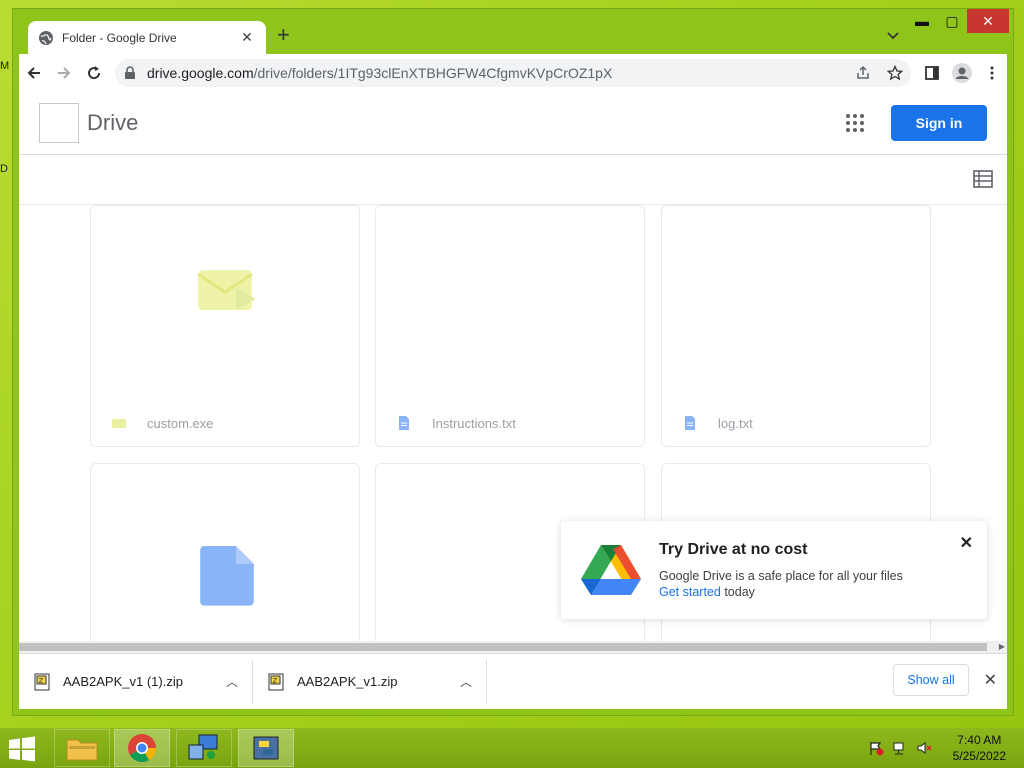 This screenshot has width=1024, height=768. Describe the element at coordinates (979, 740) in the screenshot. I see `clock-time: 7:40 AM` at that location.